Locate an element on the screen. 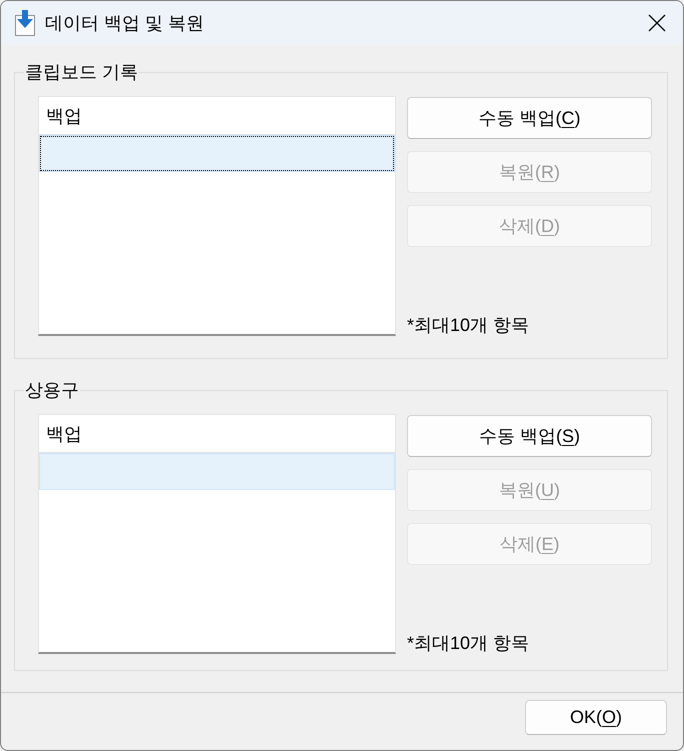 The image size is (684, 751). backup-button: 수동 백업(C) is located at coordinates (529, 118).